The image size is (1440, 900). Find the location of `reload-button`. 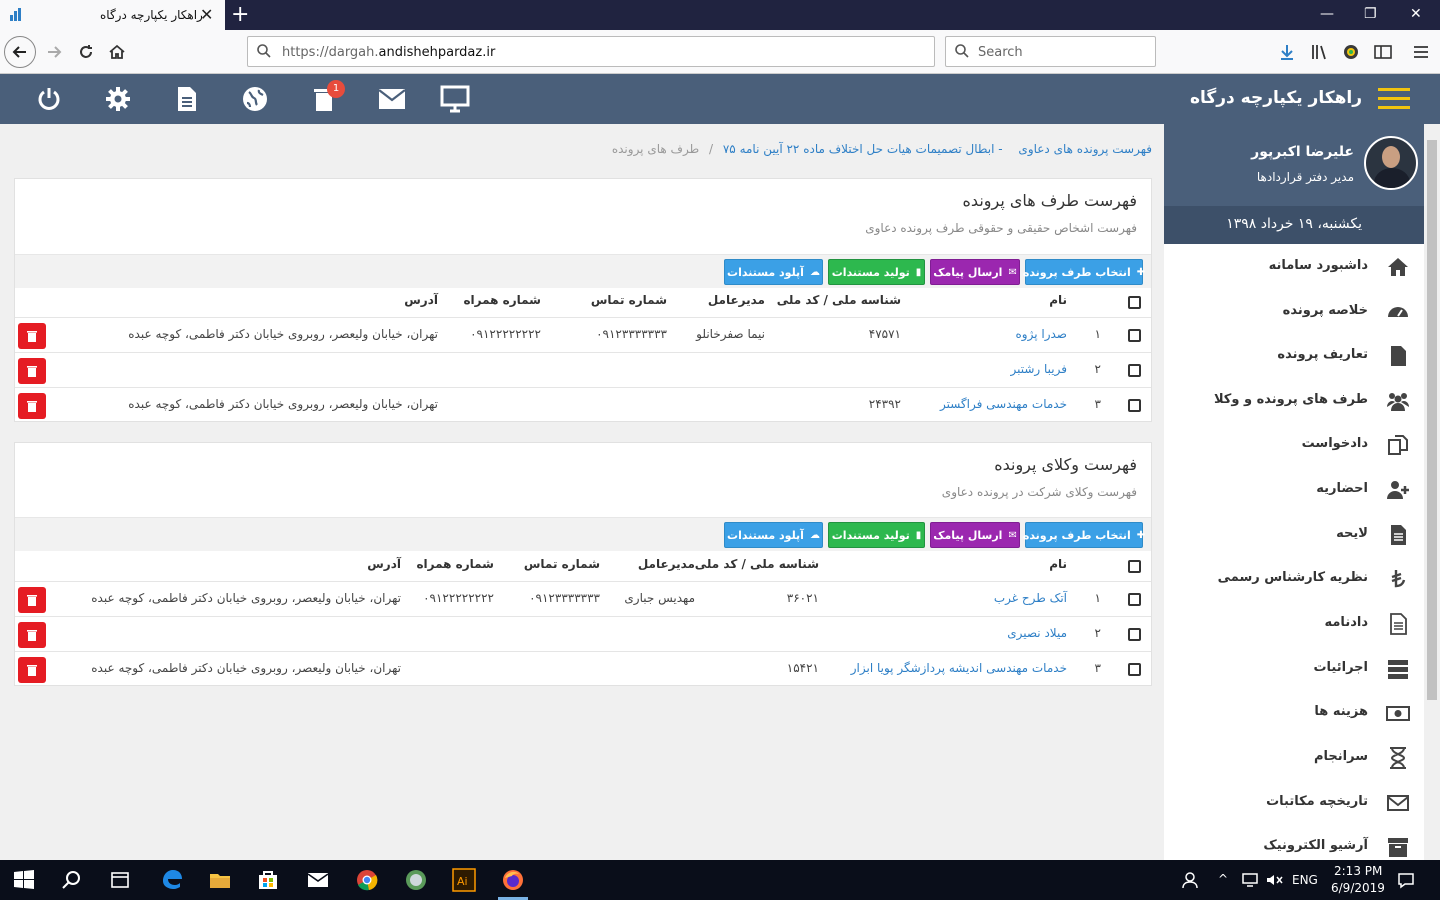

reload-button is located at coordinates (86, 52).